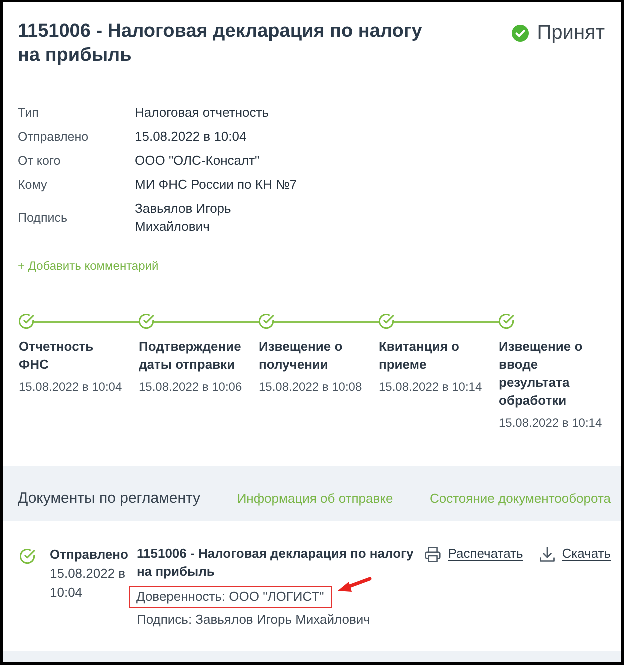  Describe the element at coordinates (202, 113) in the screenshot. I see `field-value: Налоговая отчетность` at that location.